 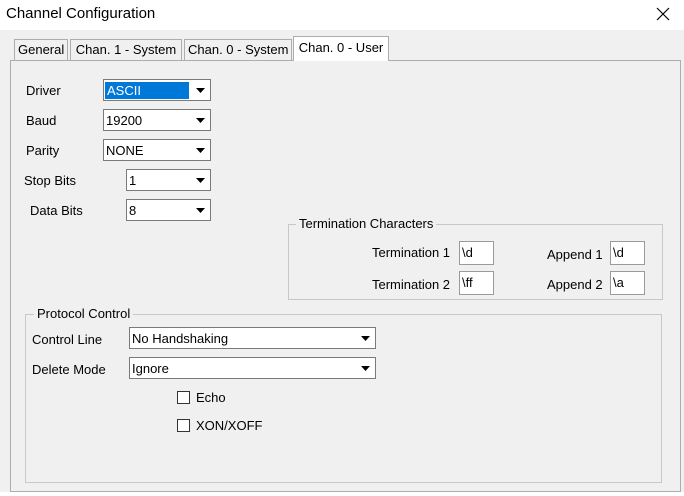 What do you see at coordinates (124, 120) in the screenshot?
I see `baud-value: 19200` at bounding box center [124, 120].